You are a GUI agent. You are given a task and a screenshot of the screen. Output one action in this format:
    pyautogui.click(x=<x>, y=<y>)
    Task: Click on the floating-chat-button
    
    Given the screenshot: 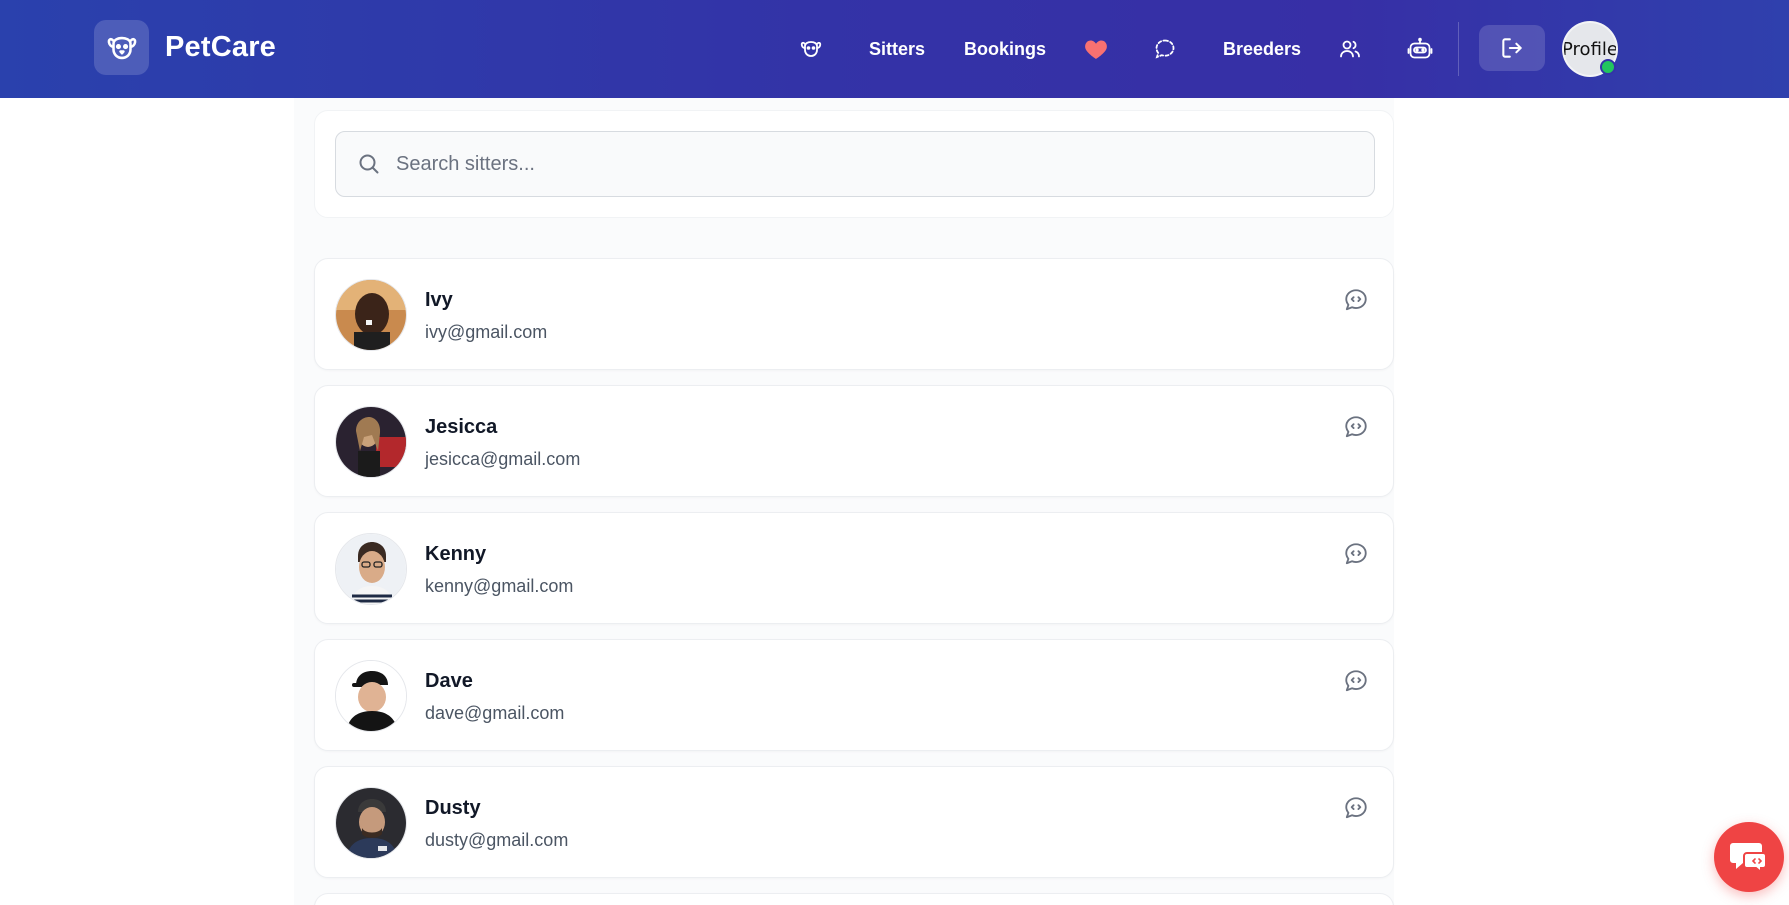 What is the action you would take?
    pyautogui.click(x=1749, y=857)
    